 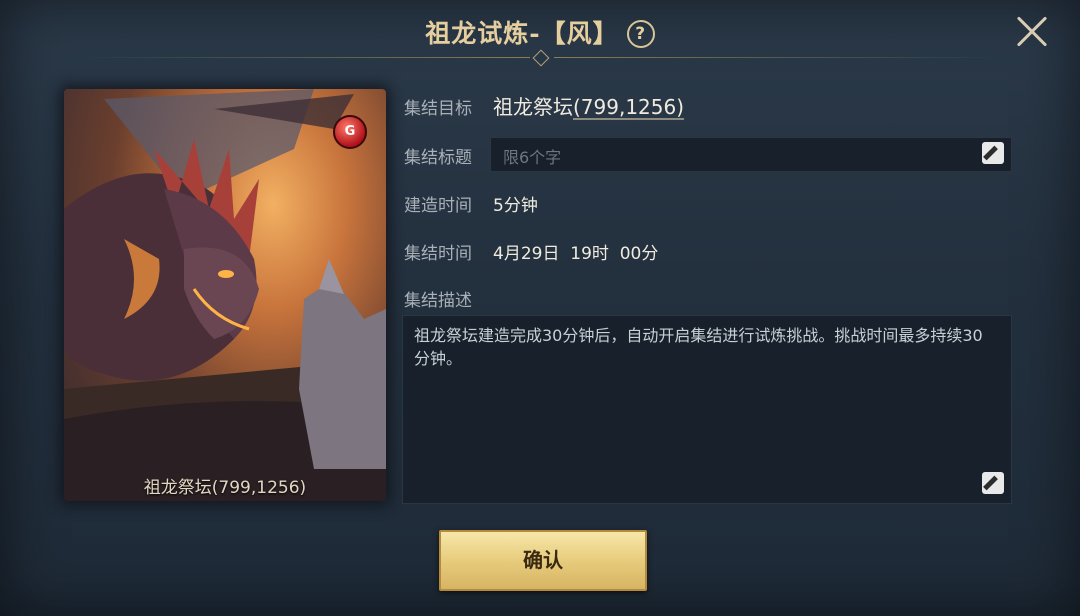 I want to click on rally-time-label: 集结时间, so click(x=438, y=254).